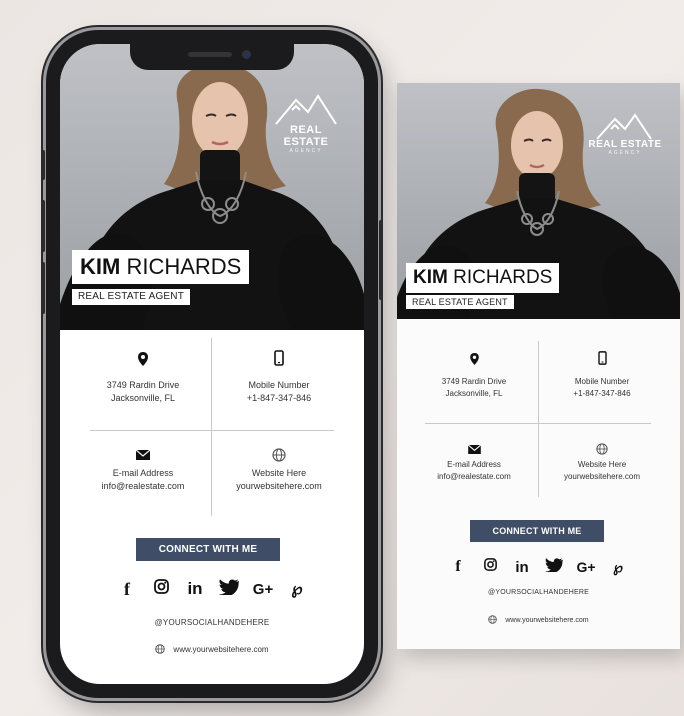 Image resolution: width=684 pixels, height=716 pixels. I want to click on email-block: E-mail Address info@realestate.com, so click(143, 470).